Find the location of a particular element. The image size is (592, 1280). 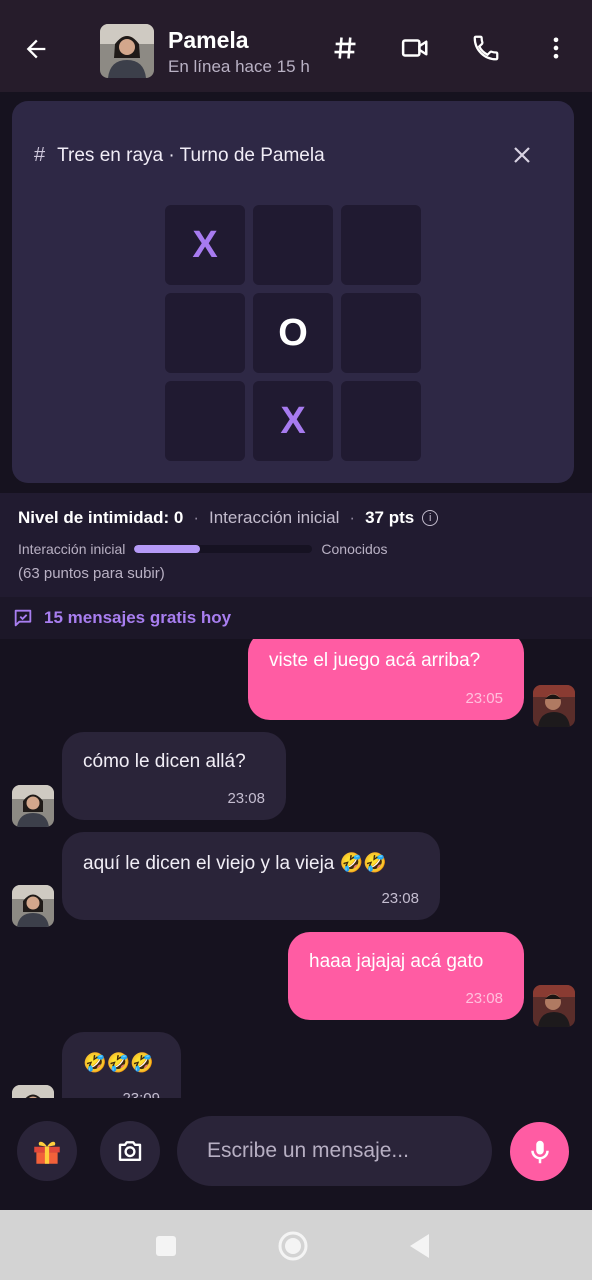

close-icon is located at coordinates (522, 155).